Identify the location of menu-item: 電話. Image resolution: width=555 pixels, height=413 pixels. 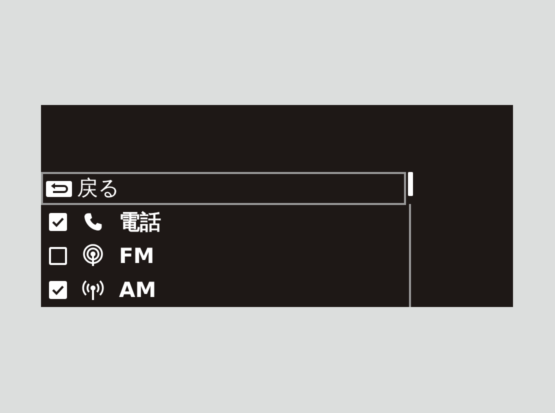
(223, 222).